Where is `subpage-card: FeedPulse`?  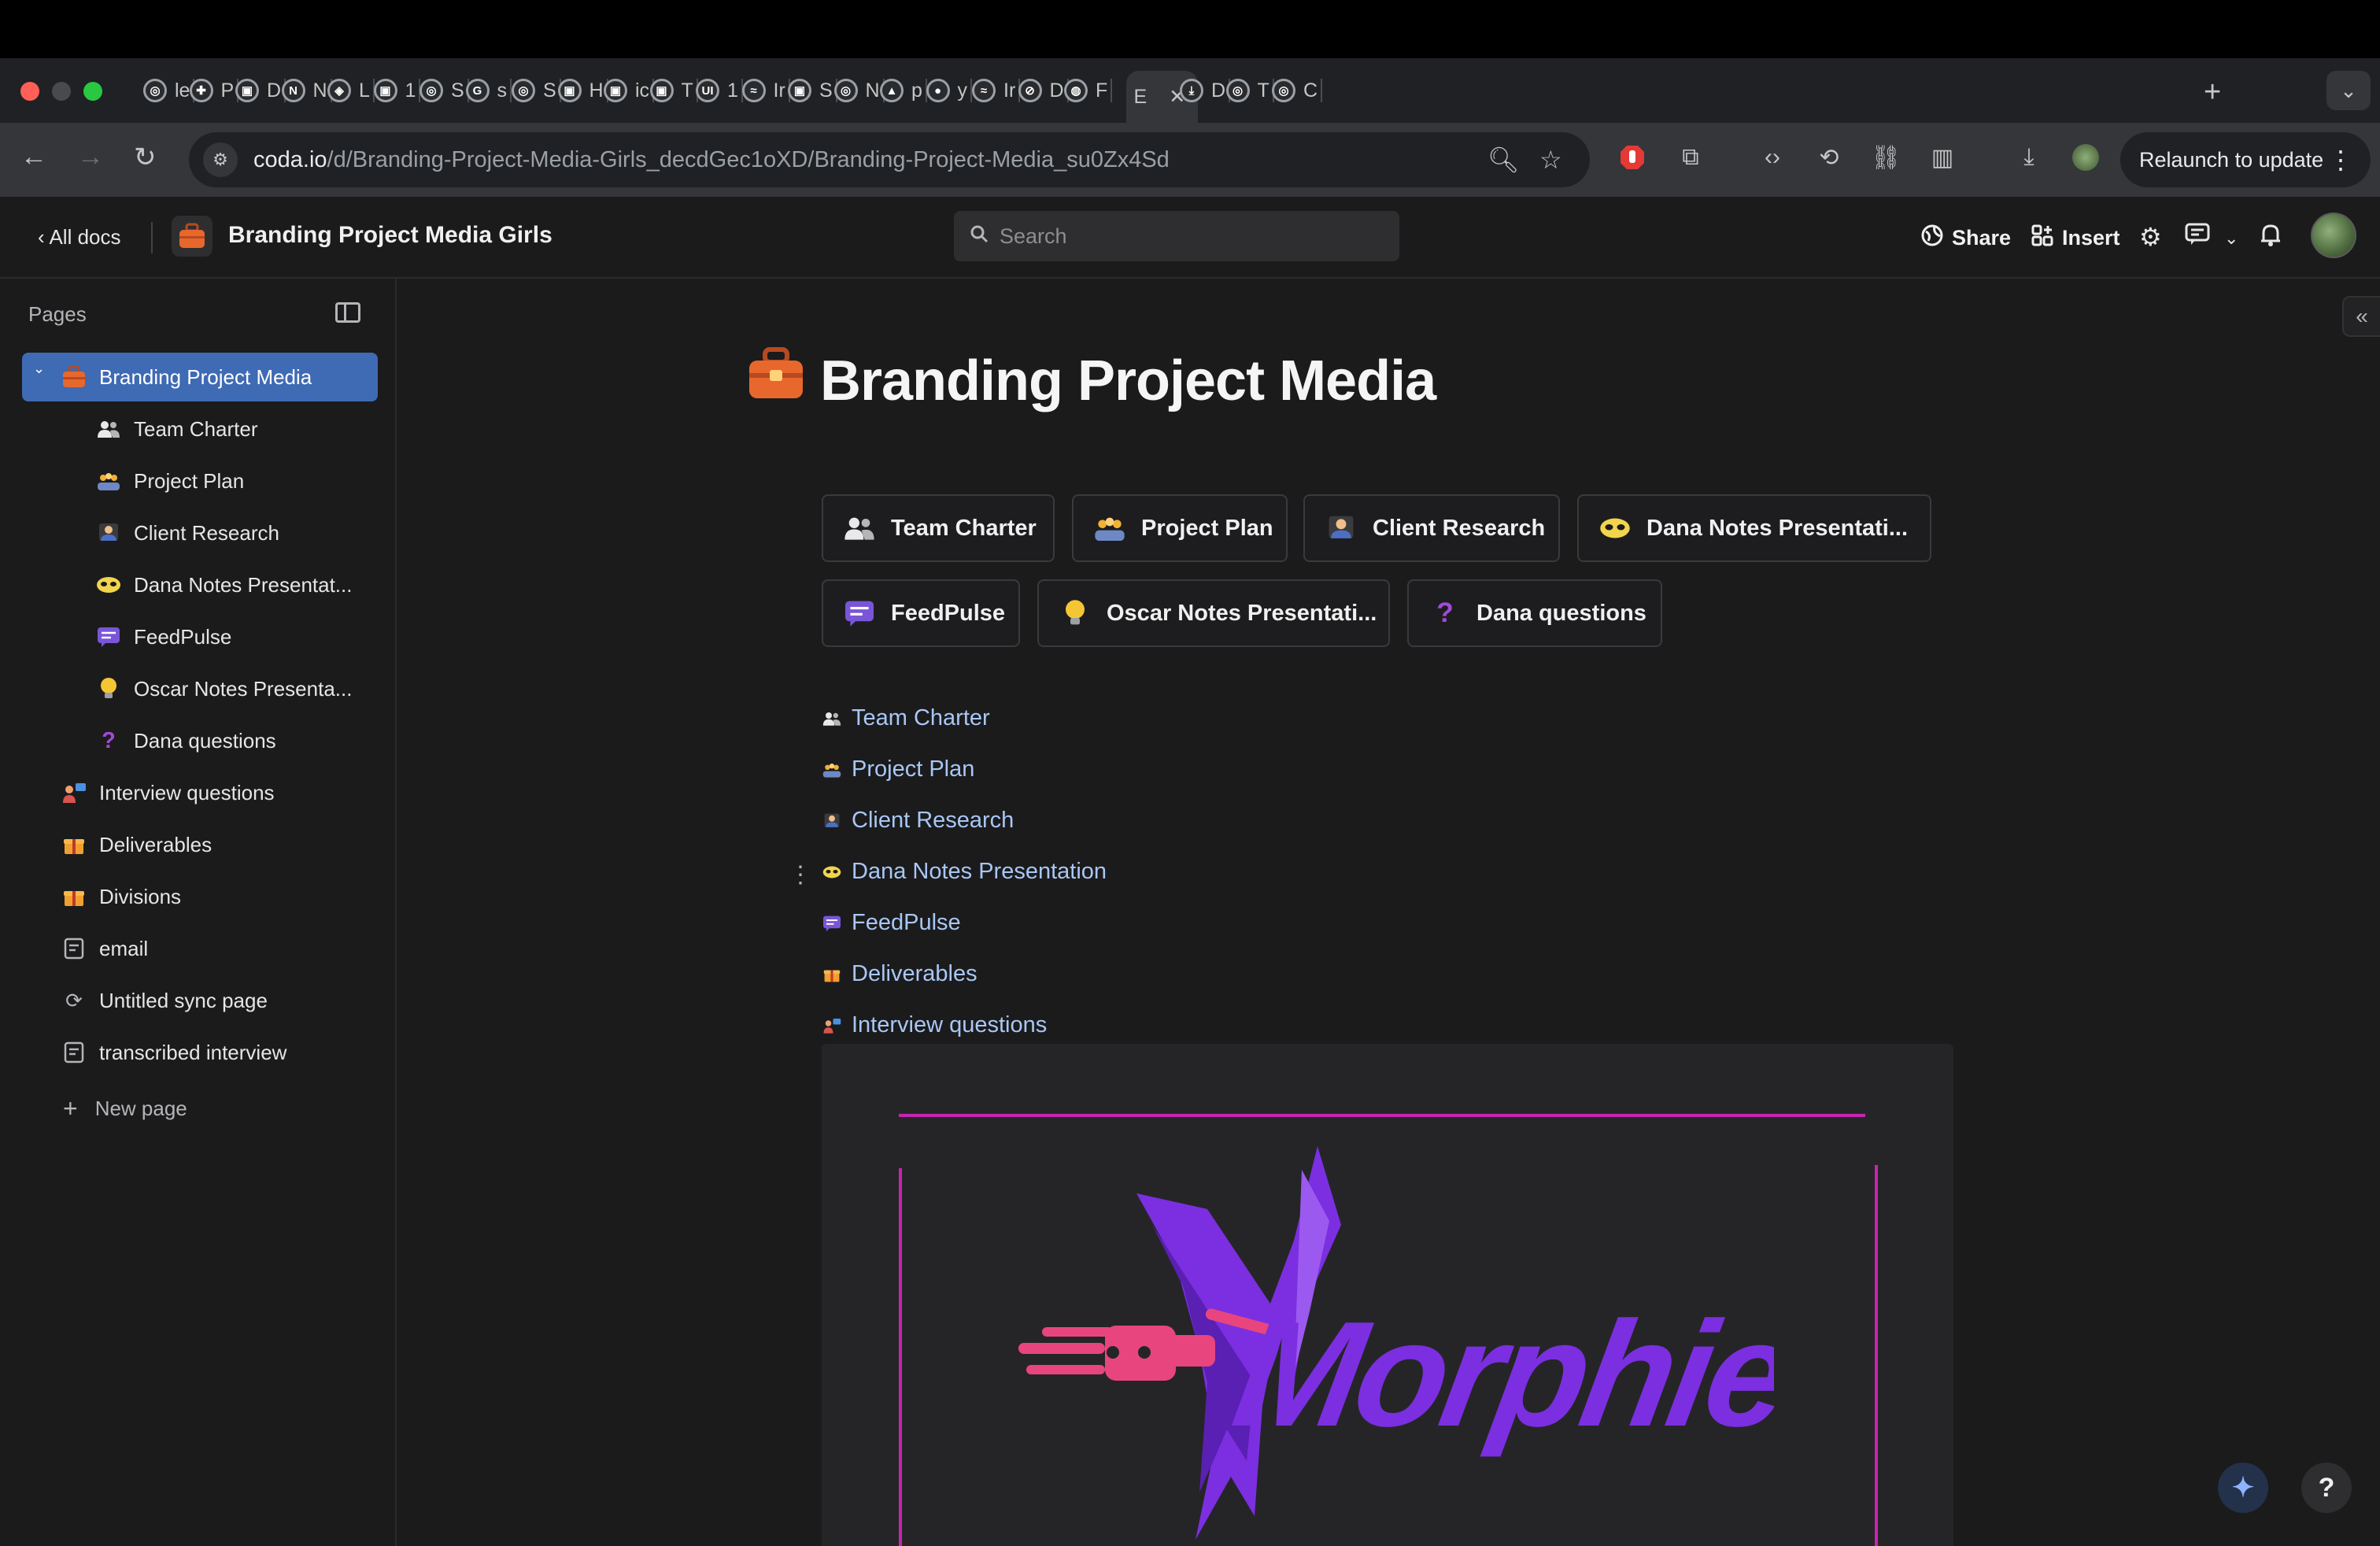 subpage-card: FeedPulse is located at coordinates (921, 613).